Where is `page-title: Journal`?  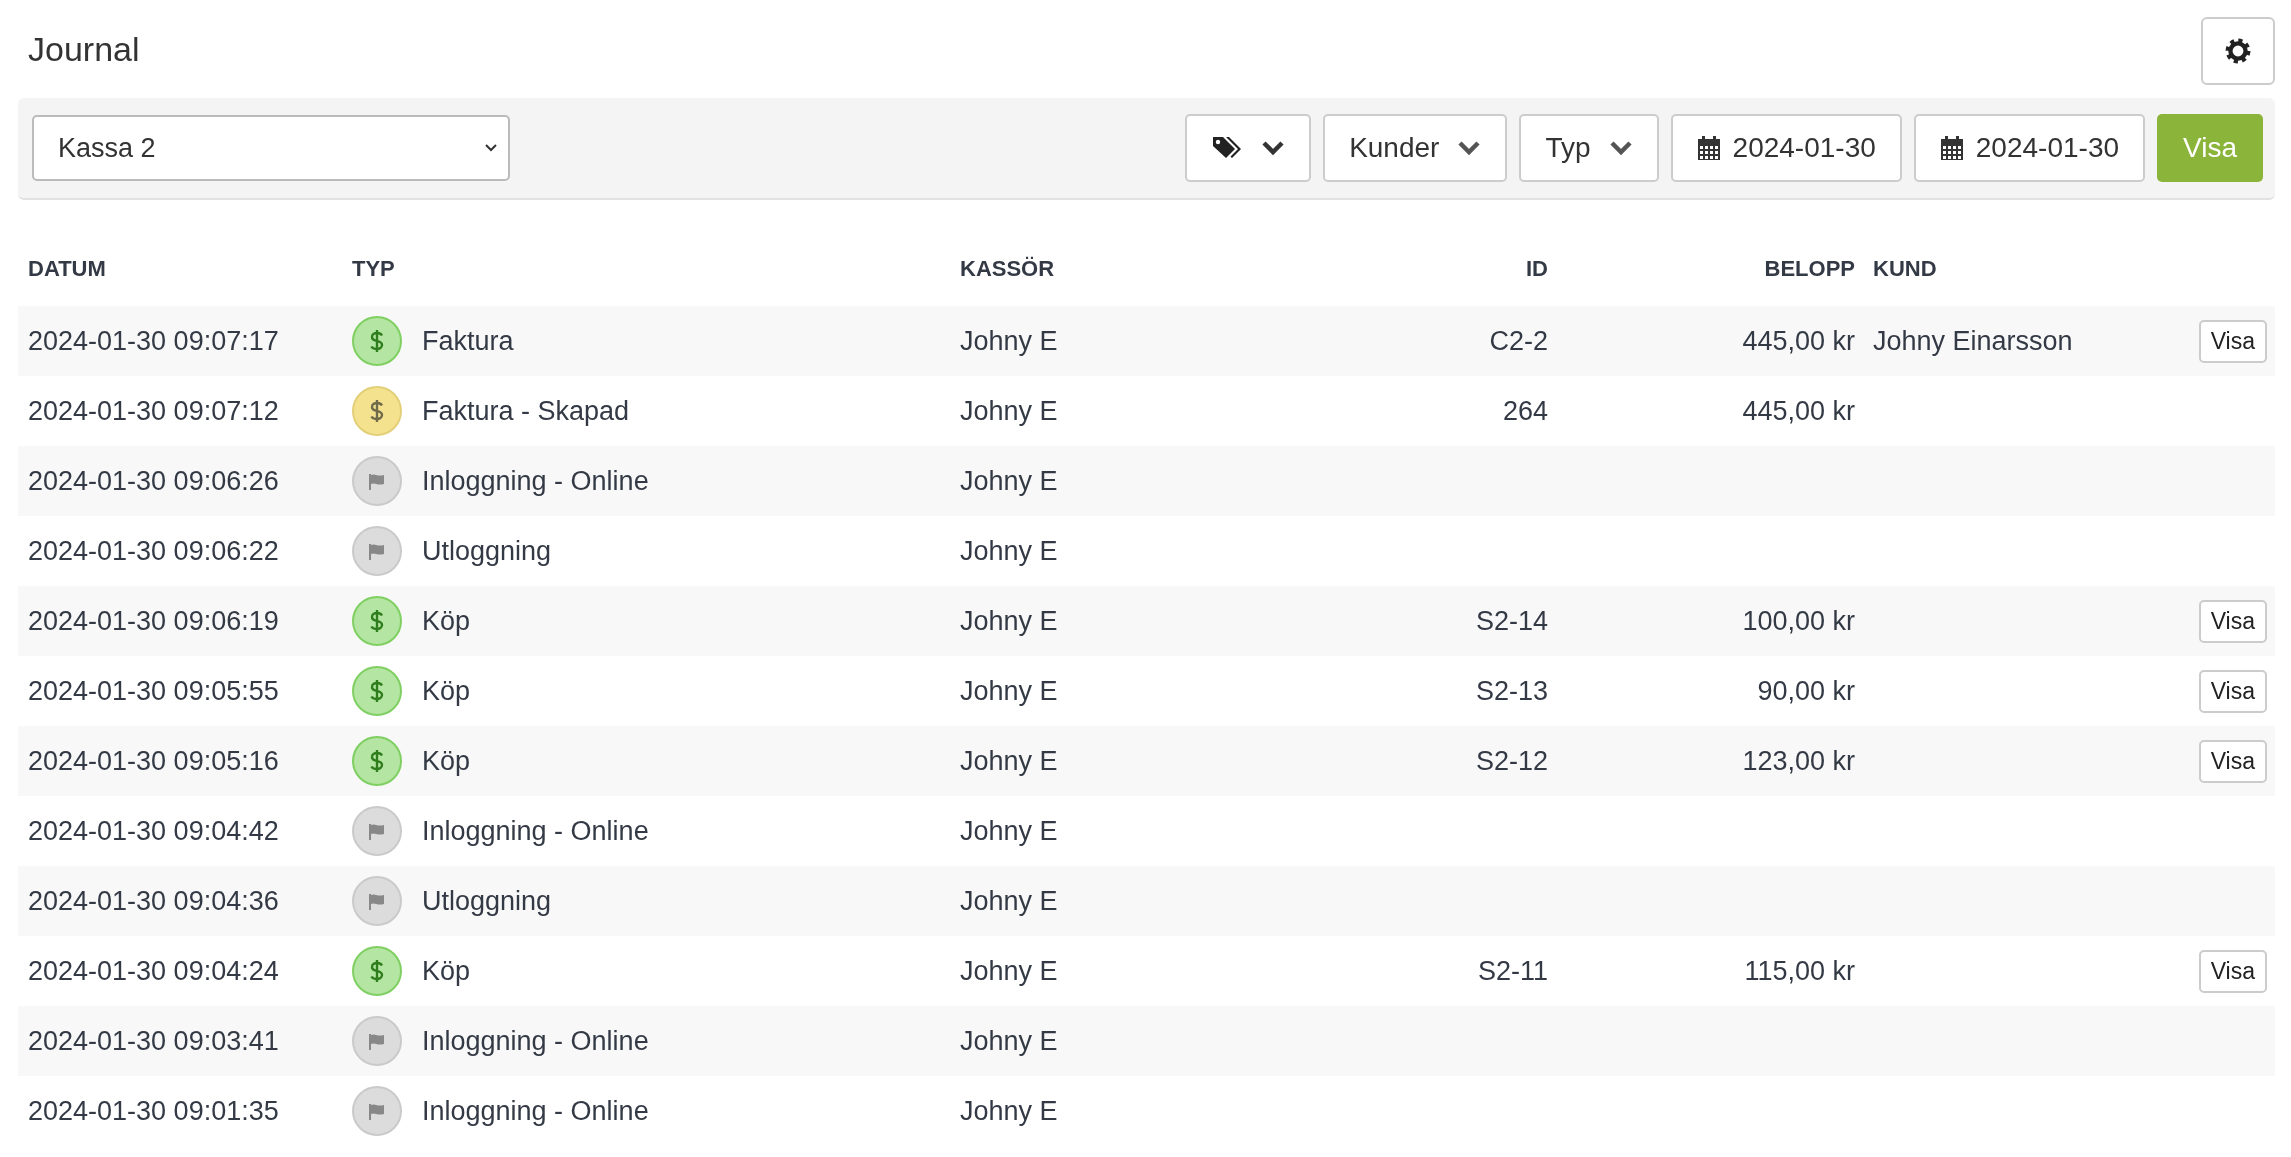 page-title: Journal is located at coordinates (84, 49).